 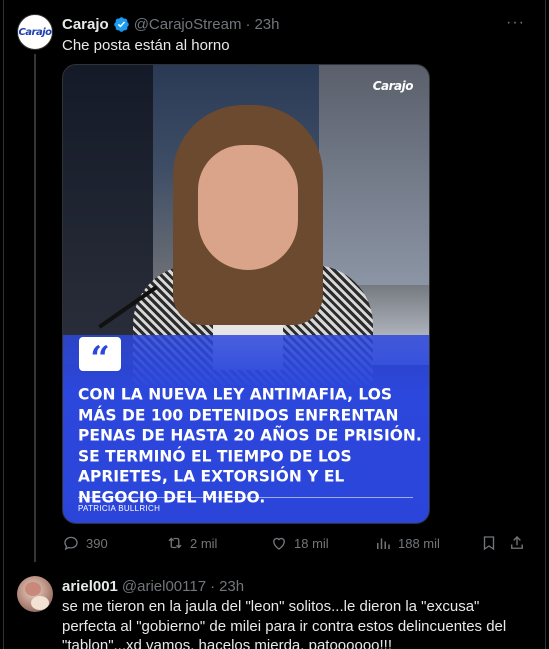 I want to click on tweet-actions: 390 2 mil 18 mil 188 mil, so click(x=297, y=544).